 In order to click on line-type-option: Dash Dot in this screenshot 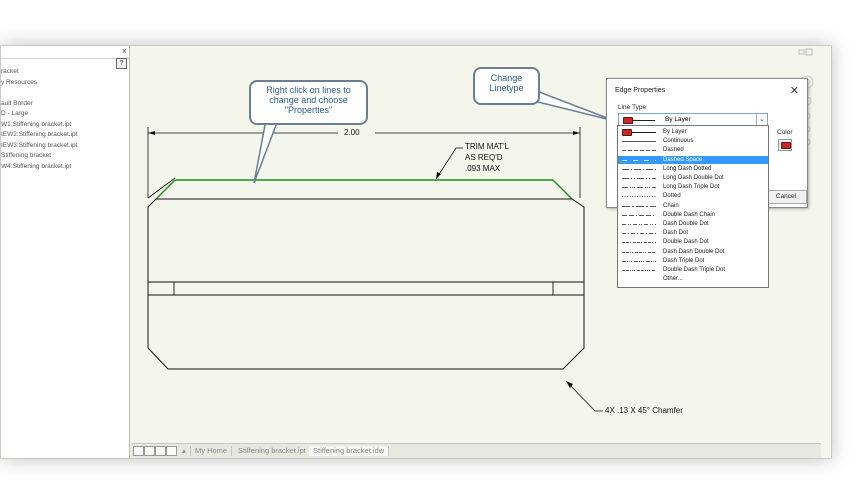, I will do `click(693, 233)`.